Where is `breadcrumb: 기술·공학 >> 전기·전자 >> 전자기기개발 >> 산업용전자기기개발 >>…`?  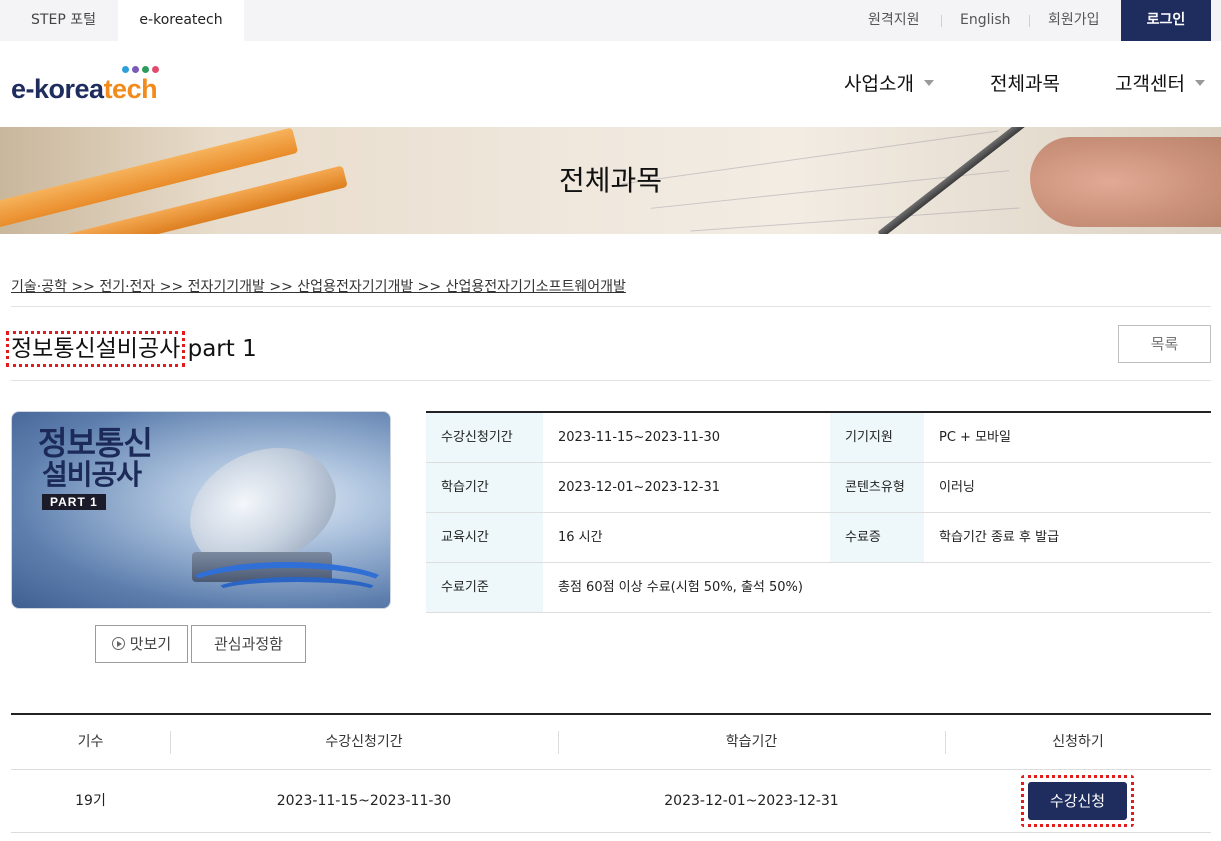
breadcrumb: 기술·공학 >> 전기·전자 >> 전자기기개발 >> 산업용전자기기개발 >>… is located at coordinates (318, 286).